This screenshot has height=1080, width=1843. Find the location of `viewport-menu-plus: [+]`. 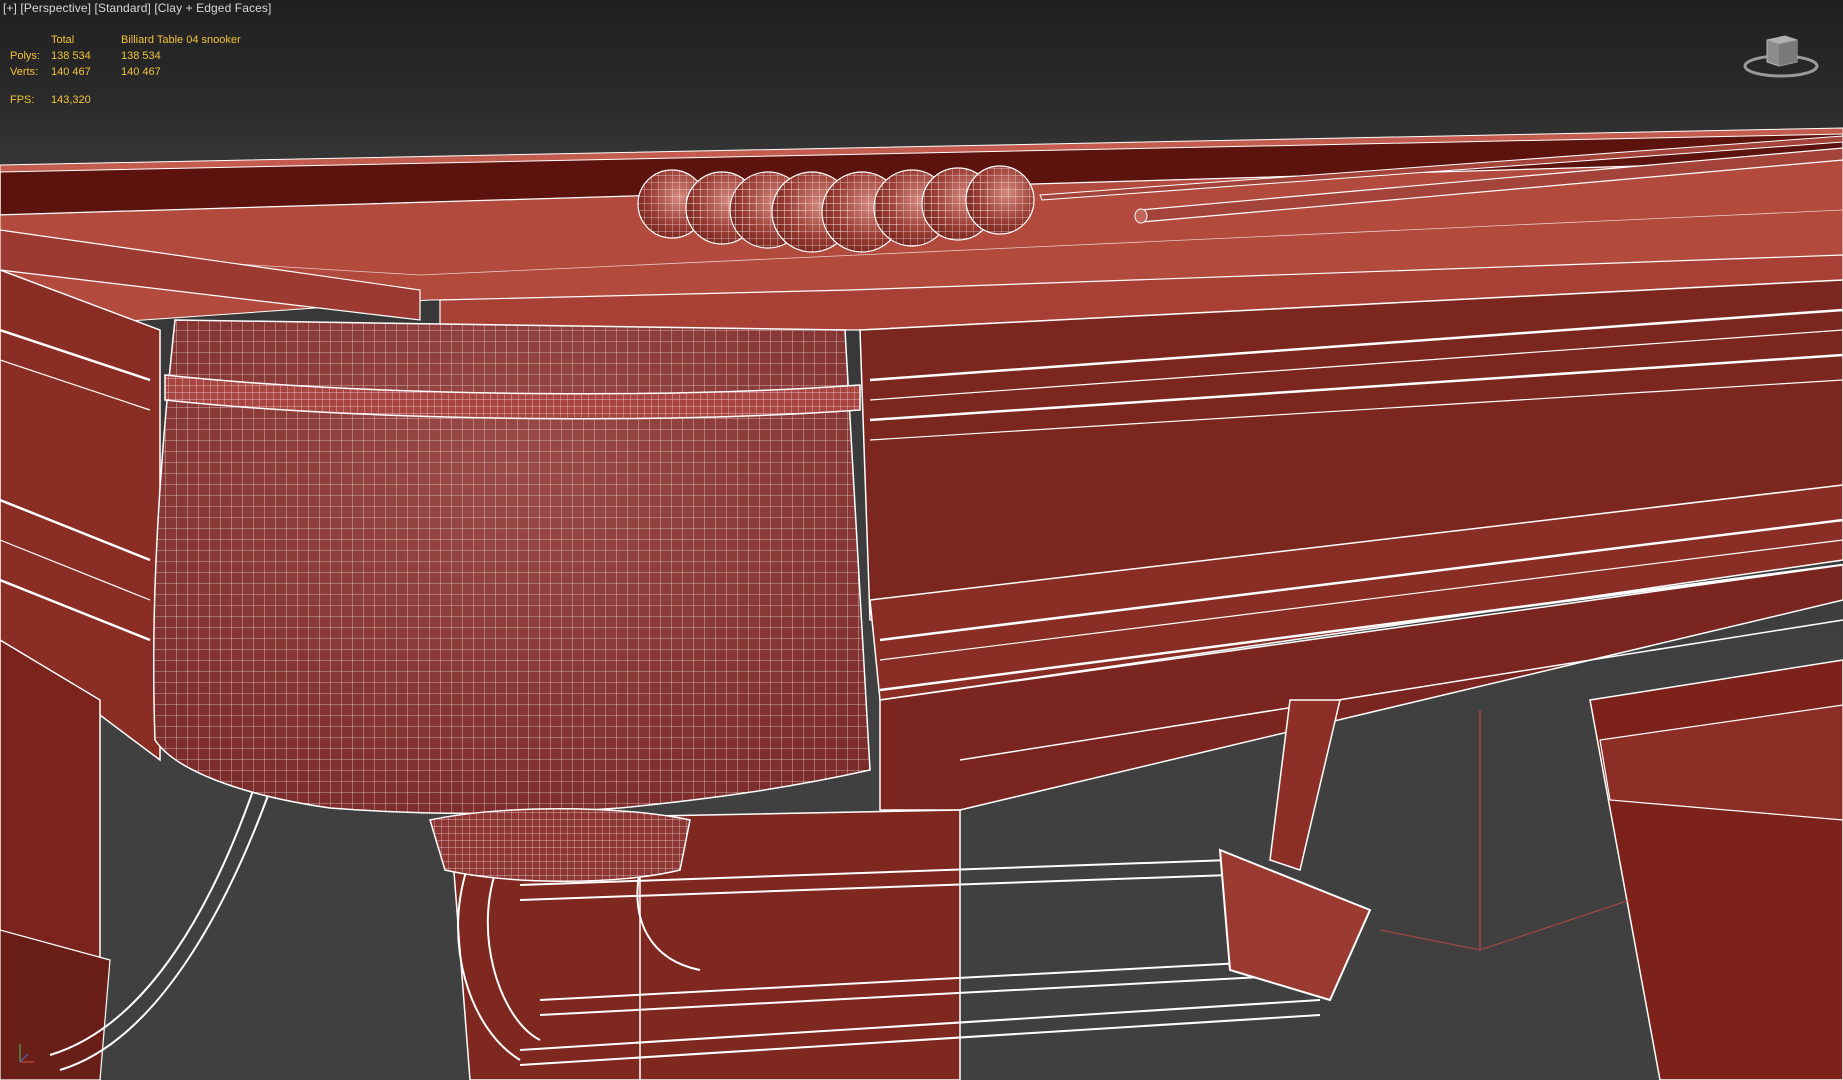

viewport-menu-plus: [+] is located at coordinates (10, 8).